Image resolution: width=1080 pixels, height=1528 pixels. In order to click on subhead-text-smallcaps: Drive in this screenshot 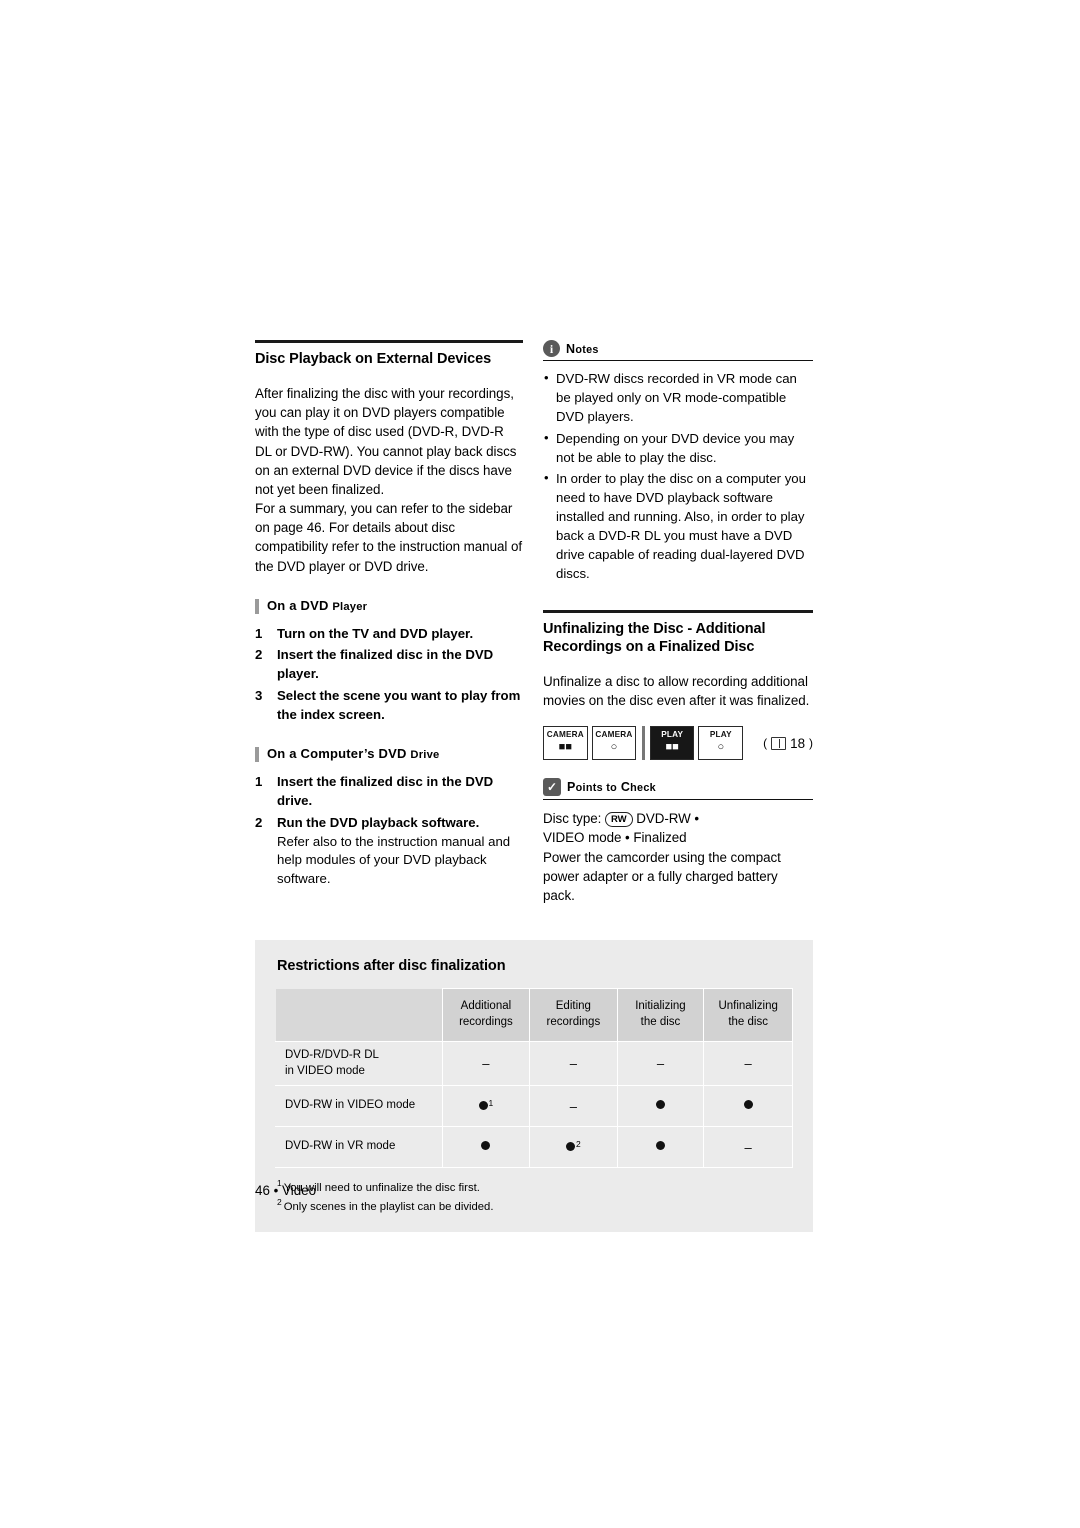, I will do `click(425, 755)`.